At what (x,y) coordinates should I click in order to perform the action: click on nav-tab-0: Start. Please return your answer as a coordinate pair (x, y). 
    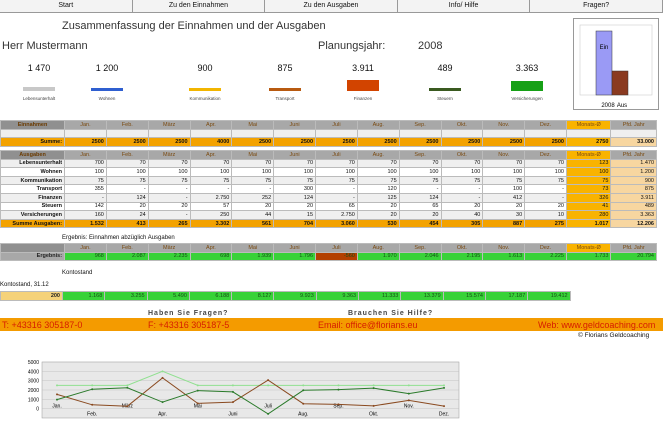
    Looking at the image, I should click on (66, 6).